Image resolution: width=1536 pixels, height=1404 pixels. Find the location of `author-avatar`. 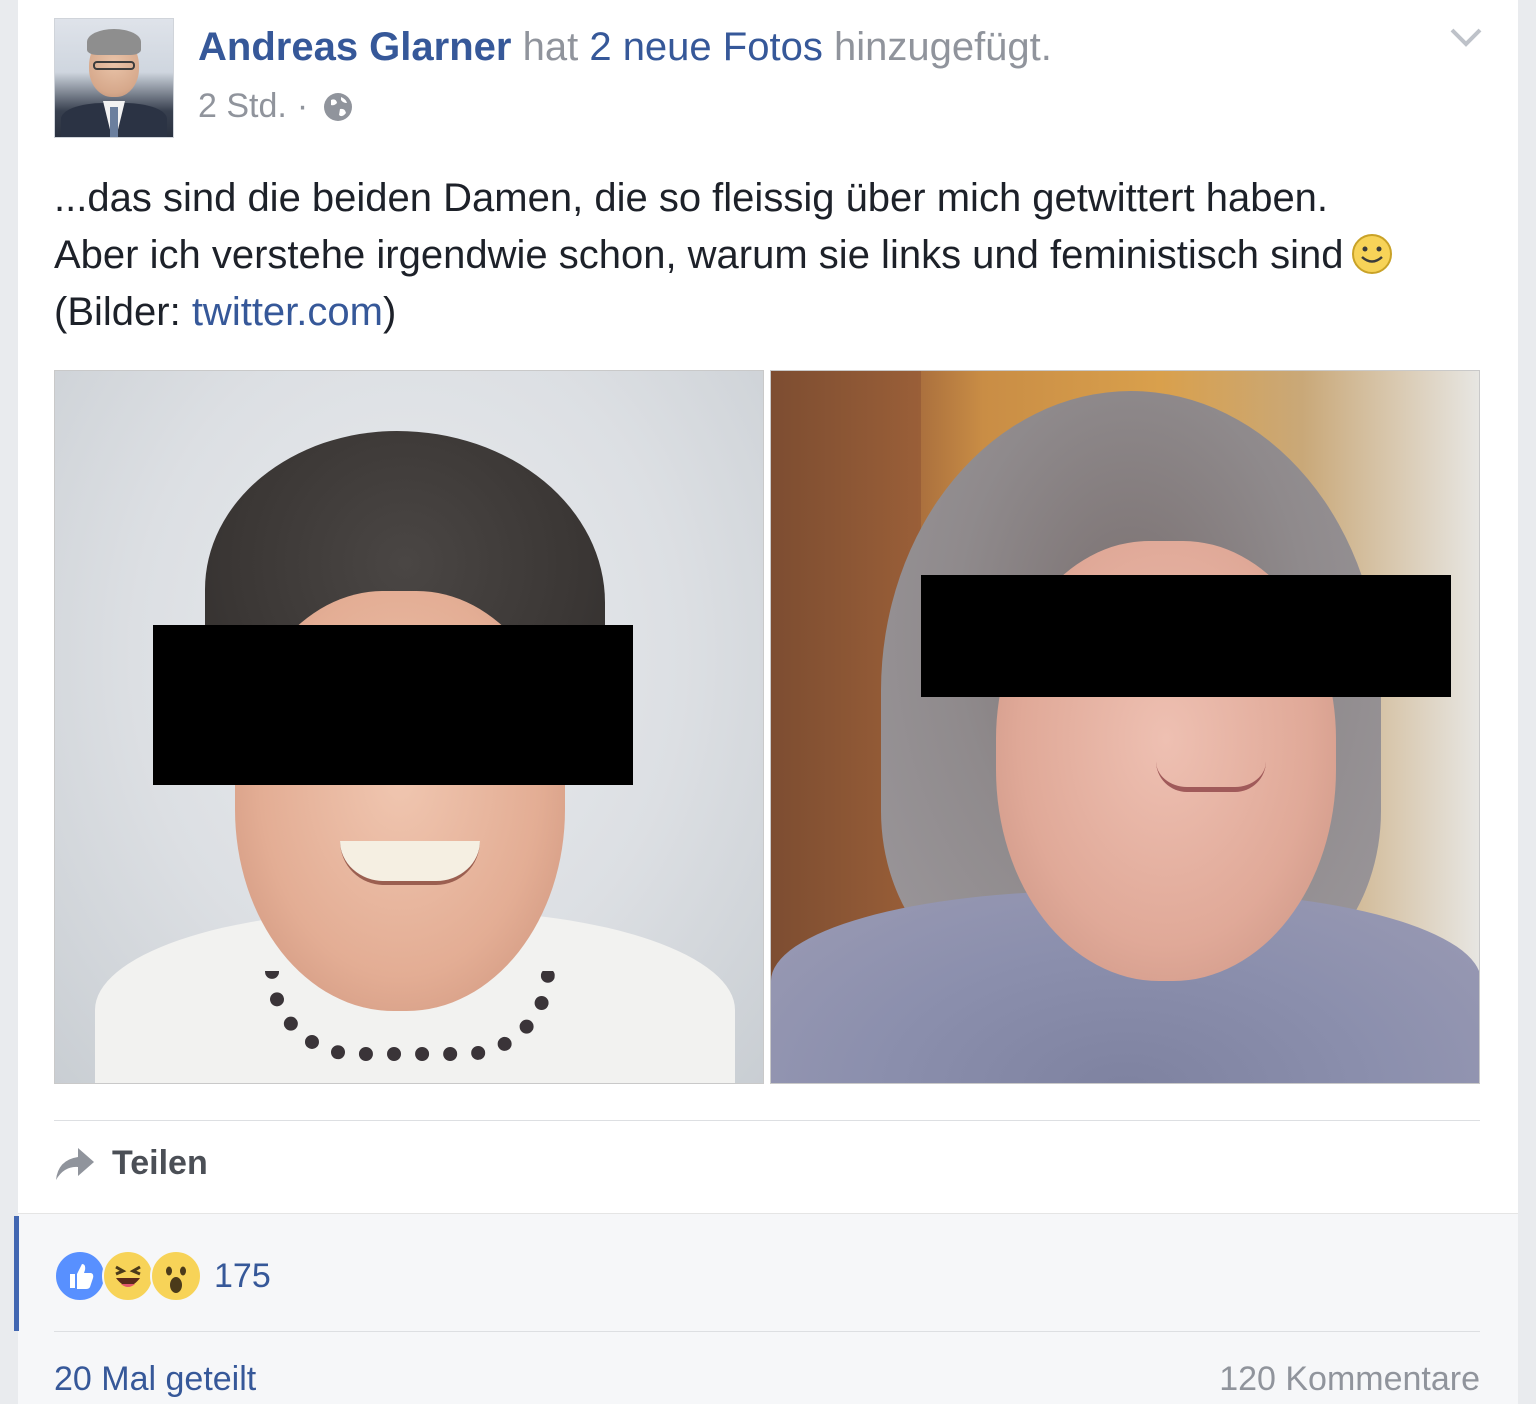

author-avatar is located at coordinates (114, 78).